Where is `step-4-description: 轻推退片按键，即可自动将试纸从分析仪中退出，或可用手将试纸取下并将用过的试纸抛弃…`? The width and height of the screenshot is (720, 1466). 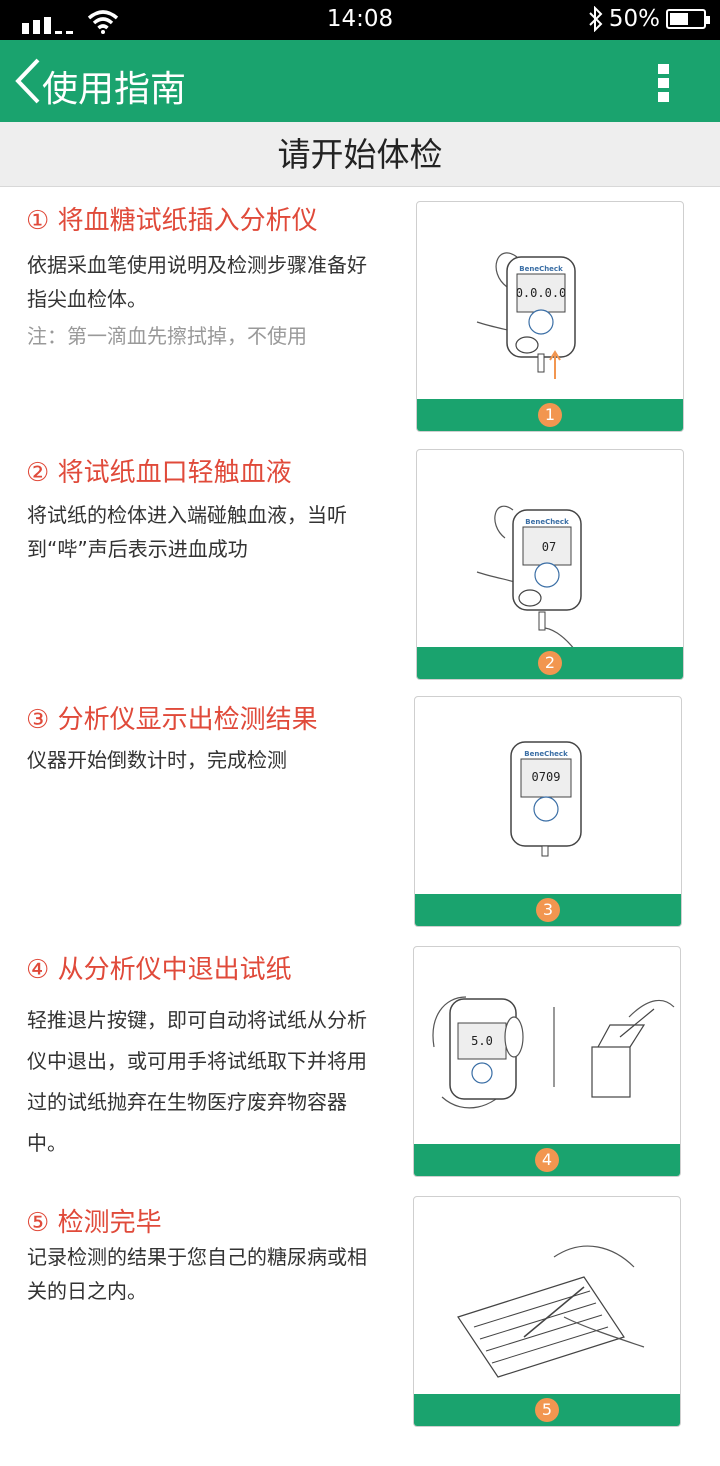 step-4-description: 轻推退片按键，即可自动将试纸从分析仪中退出，或可用手将试纸取下并将用过的试纸抛弃… is located at coordinates (197, 1081).